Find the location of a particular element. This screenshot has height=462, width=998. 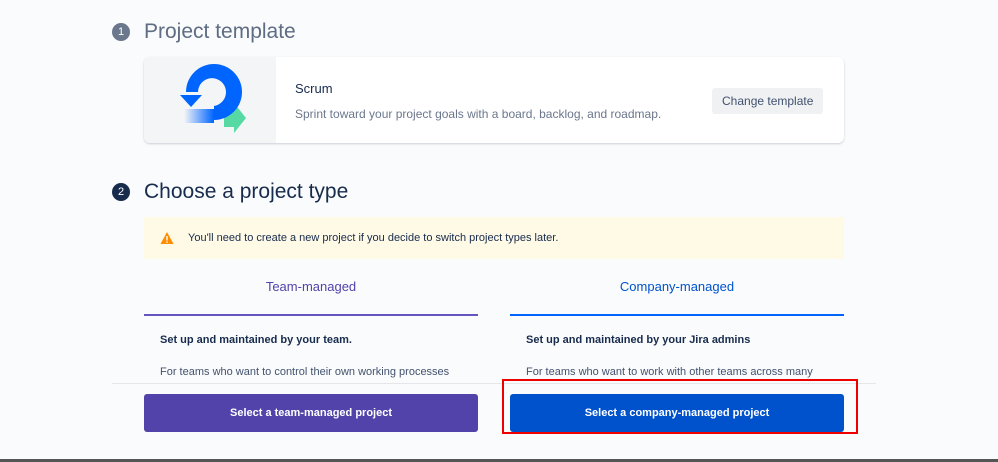

tab-team-managed: Team-managed is located at coordinates (311, 297).